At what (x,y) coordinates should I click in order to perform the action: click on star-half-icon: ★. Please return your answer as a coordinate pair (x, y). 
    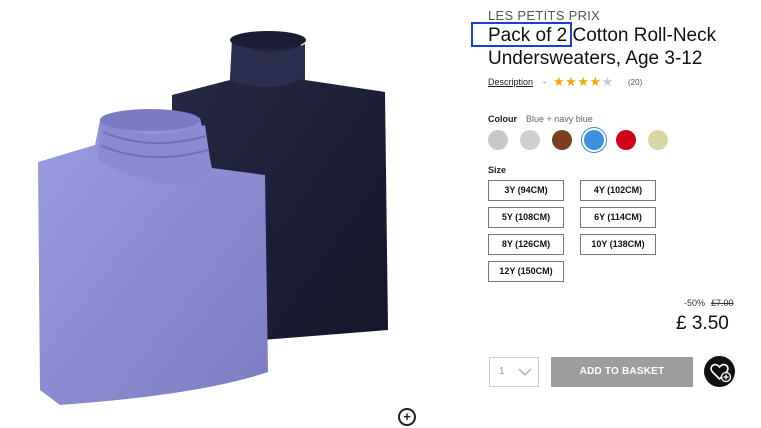
    Looking at the image, I should click on (607, 81).